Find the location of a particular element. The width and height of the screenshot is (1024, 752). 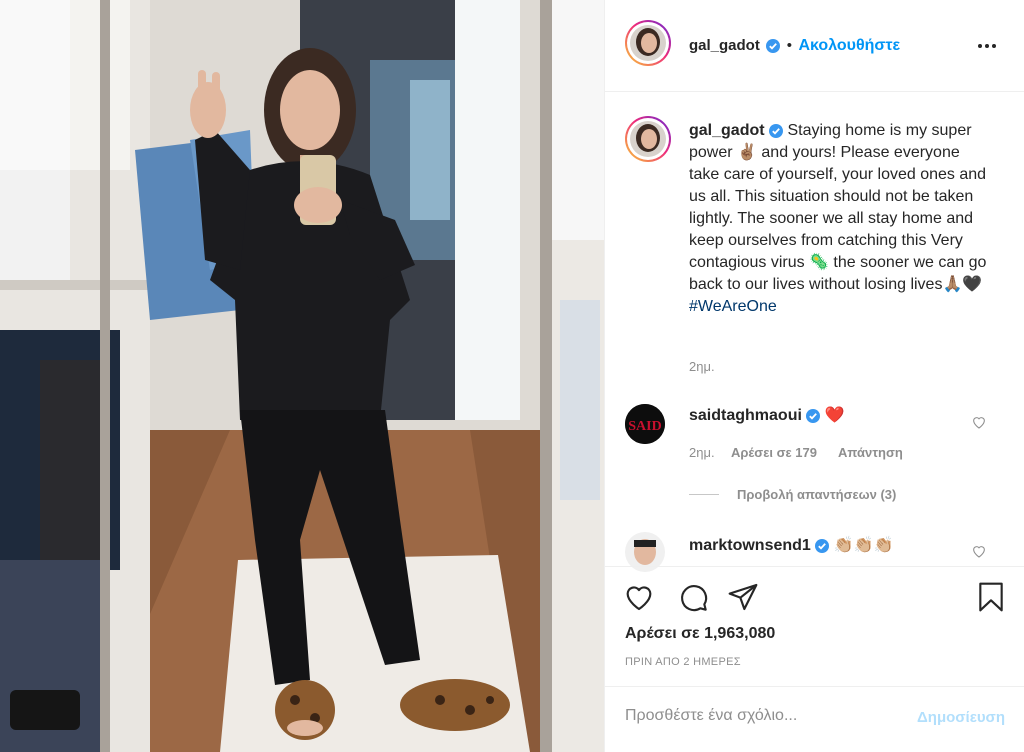

post-header: gal_gadot • Ακολουθήστε is located at coordinates (814, 46).